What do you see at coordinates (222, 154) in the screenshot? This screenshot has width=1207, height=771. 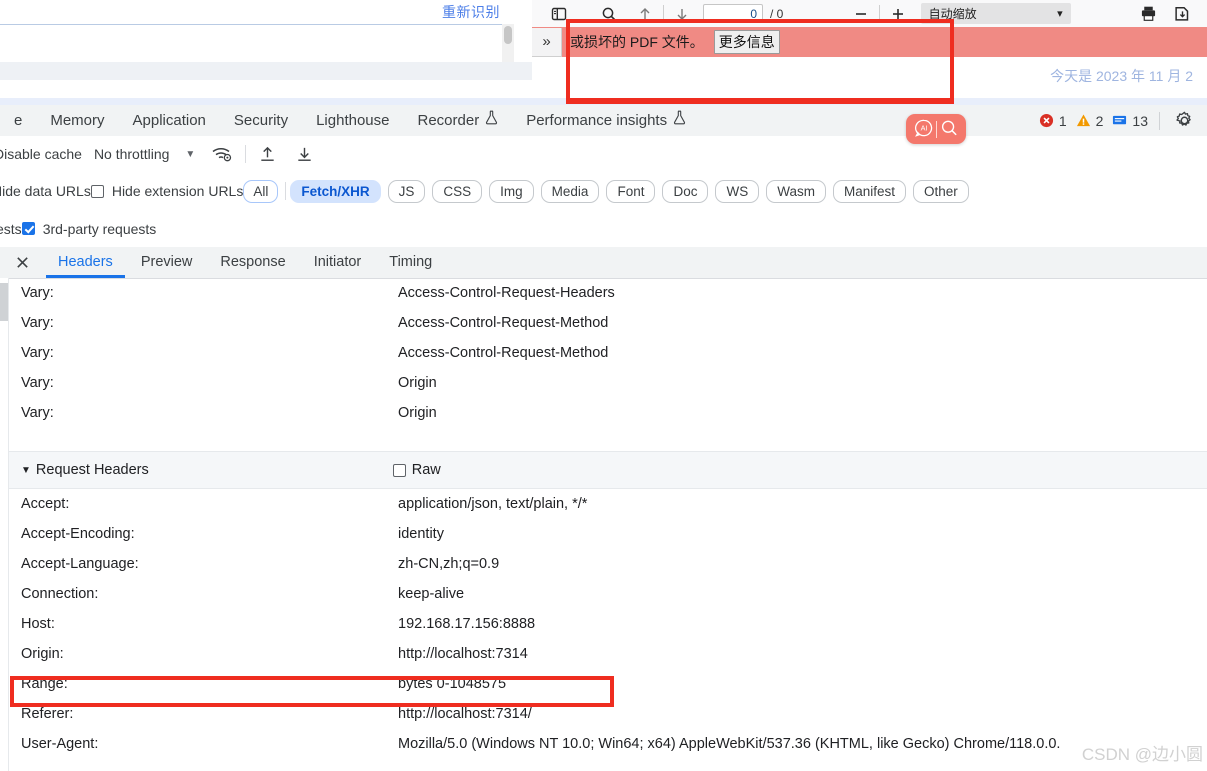 I see `wifi-settings-icon` at bounding box center [222, 154].